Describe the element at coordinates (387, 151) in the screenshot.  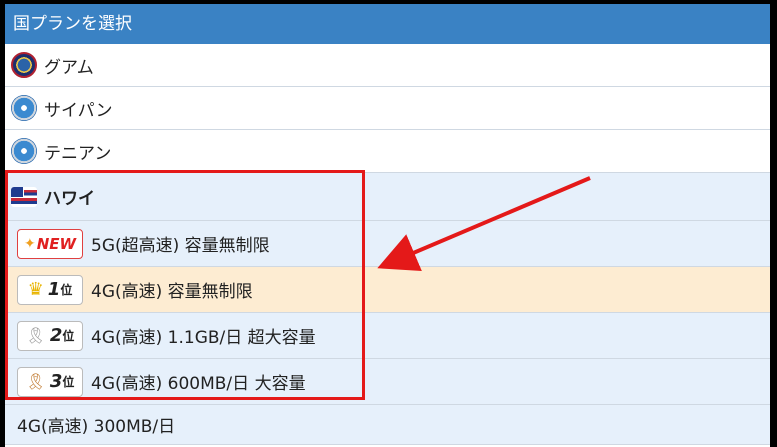
I see `country-item-tinian: テニアン` at that location.